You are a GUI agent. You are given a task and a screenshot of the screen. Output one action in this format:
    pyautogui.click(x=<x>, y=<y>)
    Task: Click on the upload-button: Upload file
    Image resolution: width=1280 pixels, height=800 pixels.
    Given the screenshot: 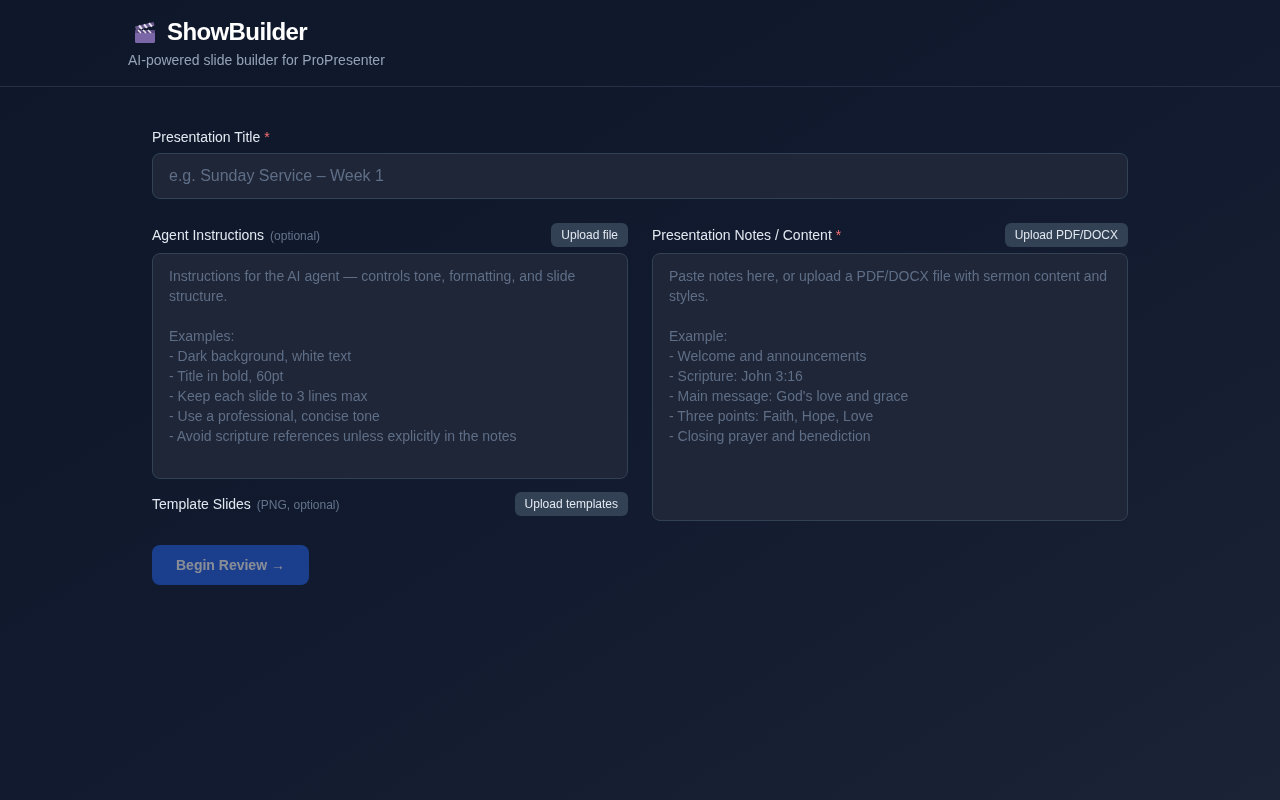 What is the action you would take?
    pyautogui.click(x=589, y=235)
    